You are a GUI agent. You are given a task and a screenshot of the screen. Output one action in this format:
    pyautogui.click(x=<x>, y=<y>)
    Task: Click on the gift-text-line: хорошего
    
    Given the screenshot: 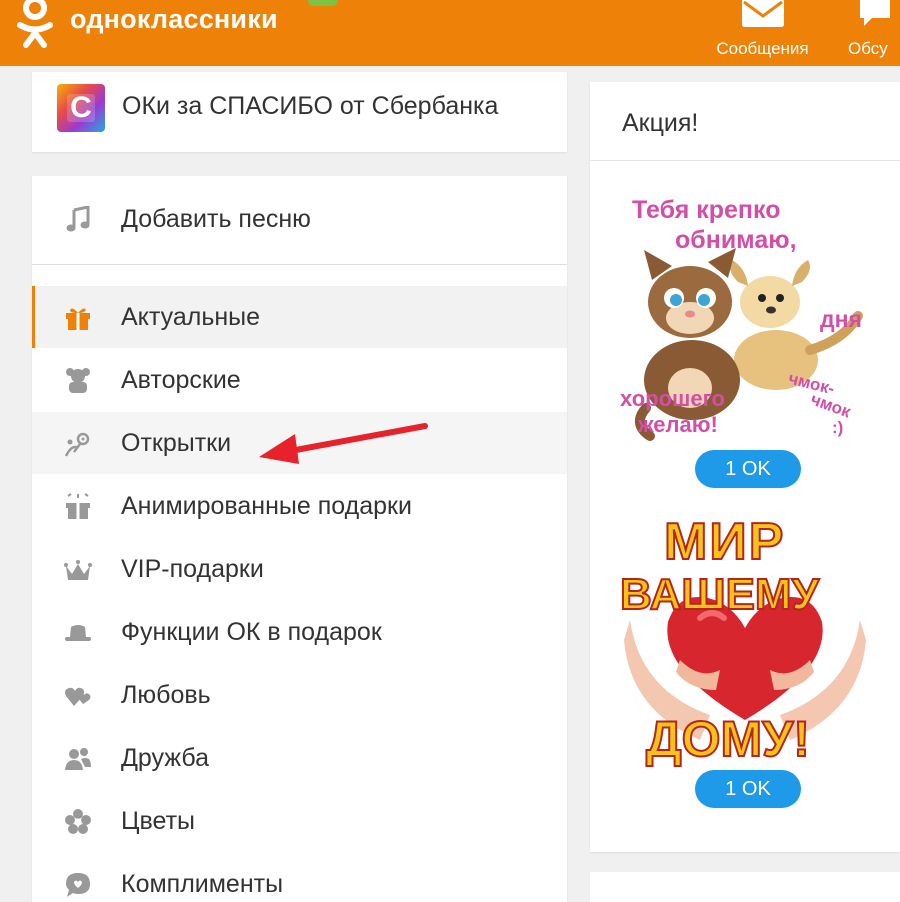 What is the action you would take?
    pyautogui.click(x=672, y=398)
    